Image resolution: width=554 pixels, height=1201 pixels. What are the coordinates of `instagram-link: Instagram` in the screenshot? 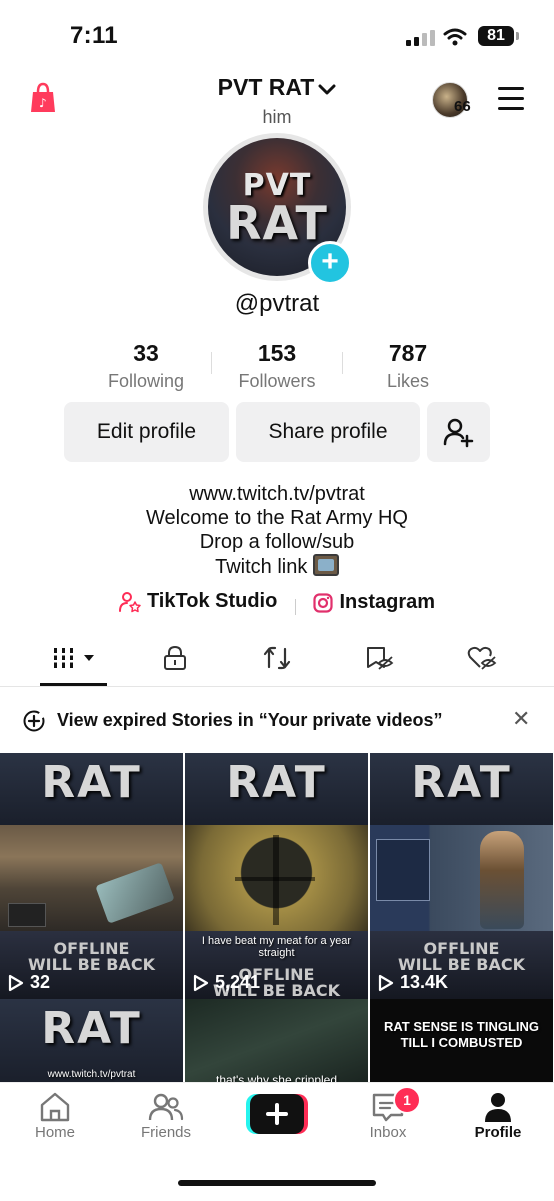 It's located at (374, 602).